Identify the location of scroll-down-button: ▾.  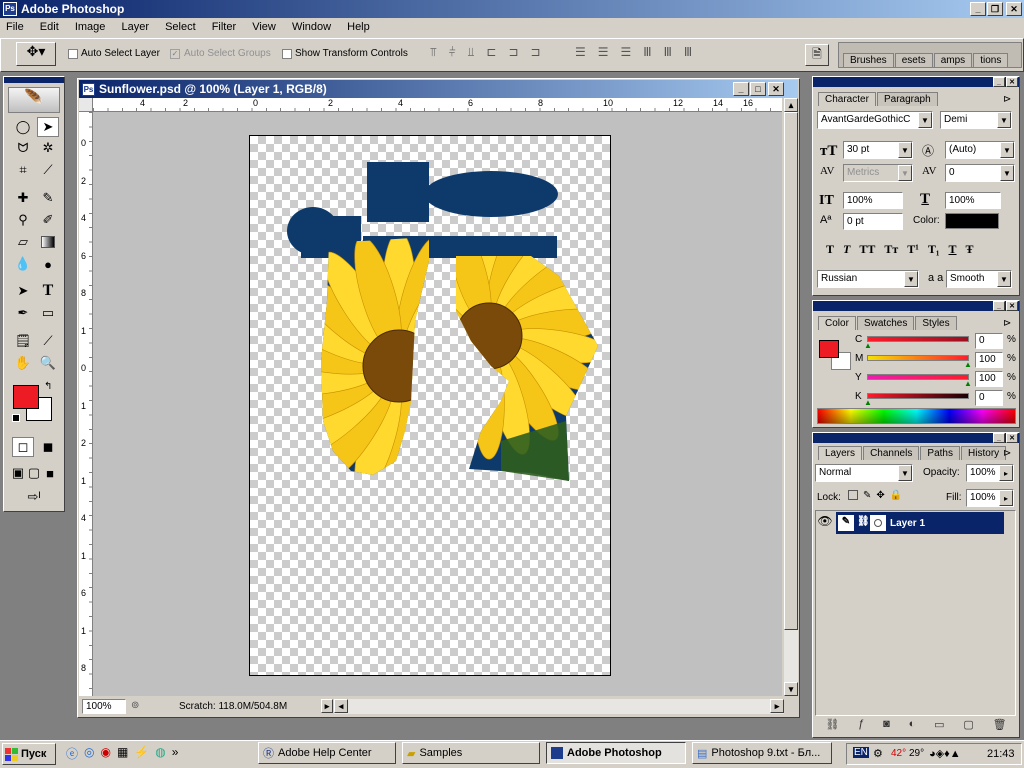
(791, 689).